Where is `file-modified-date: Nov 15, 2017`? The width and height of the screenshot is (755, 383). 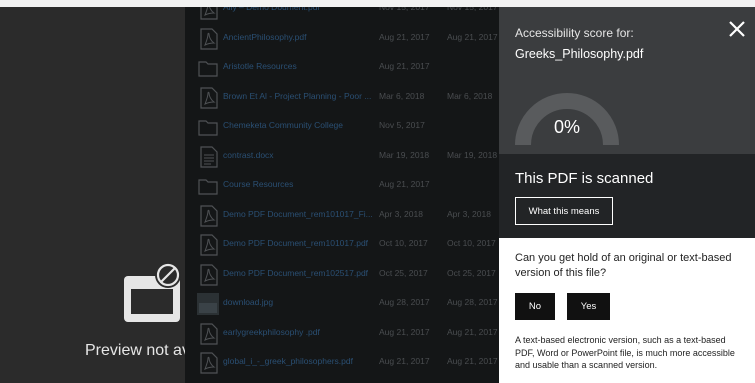 file-modified-date: Nov 15, 2017 is located at coordinates (404, 9).